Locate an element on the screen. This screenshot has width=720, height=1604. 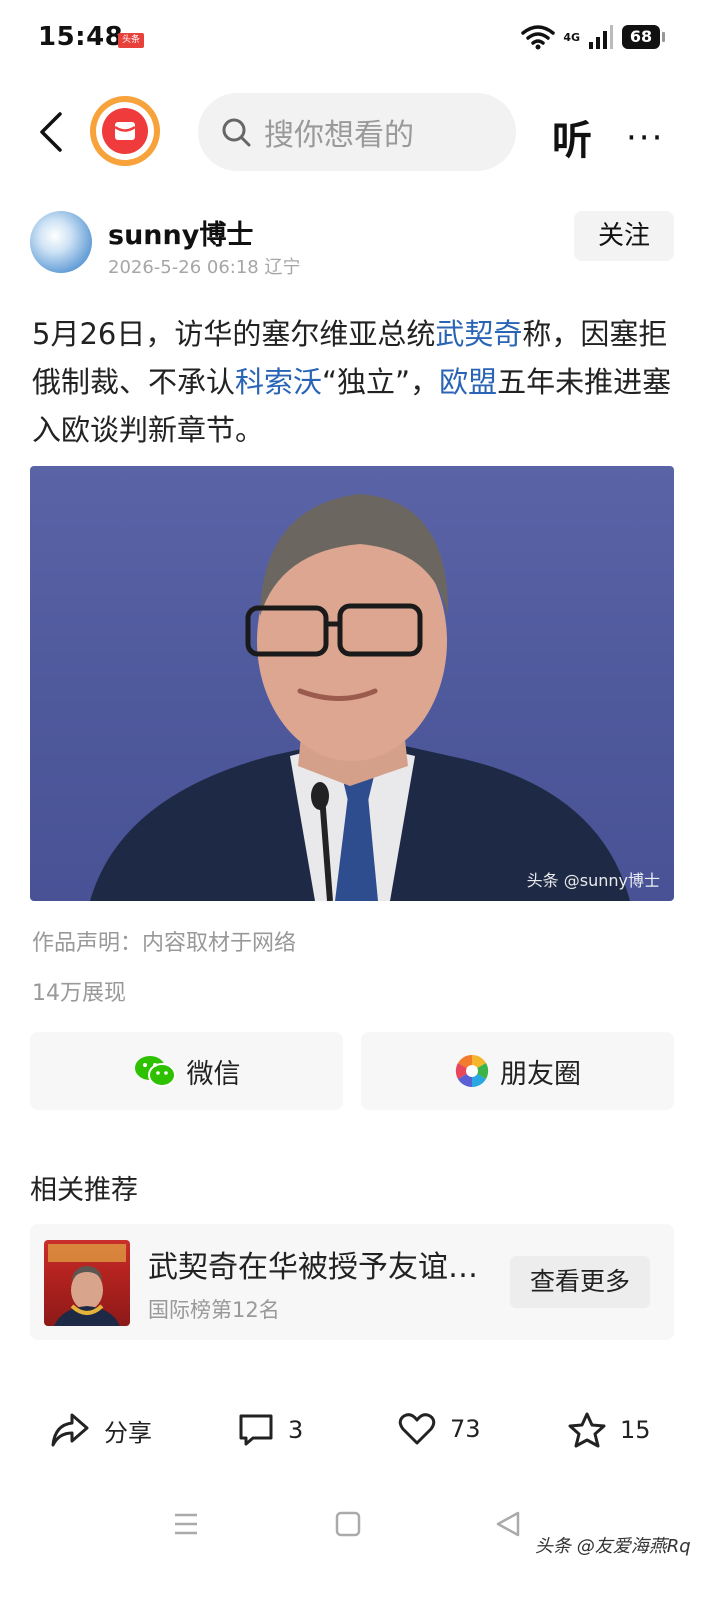
network-type: 4G is located at coordinates (571, 37).